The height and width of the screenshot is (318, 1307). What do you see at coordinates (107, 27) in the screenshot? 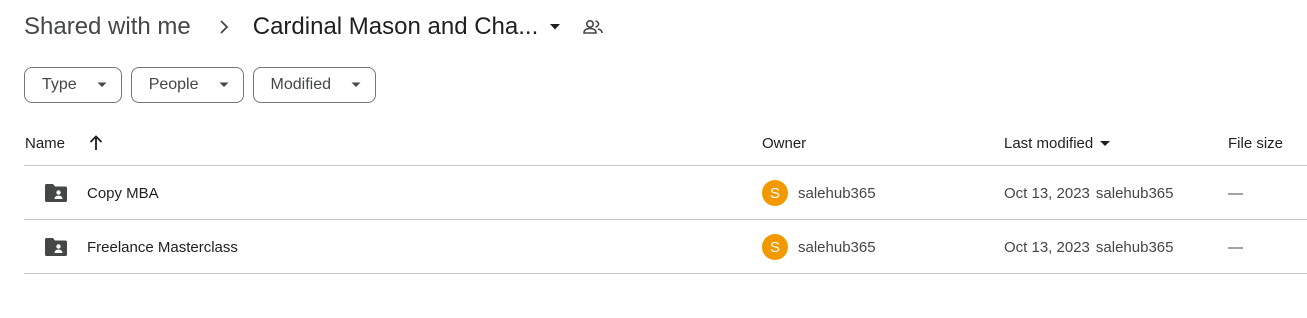
I see `breadcrumb-shared-with-me: Shared with me` at bounding box center [107, 27].